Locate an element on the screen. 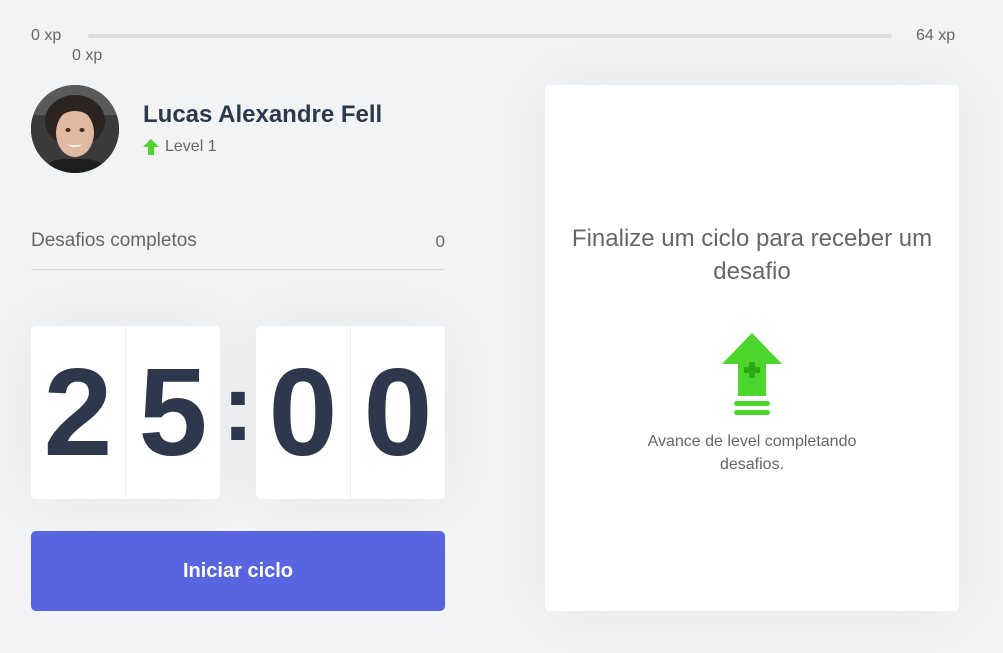  second-tens-digit: 0 is located at coordinates (303, 412).